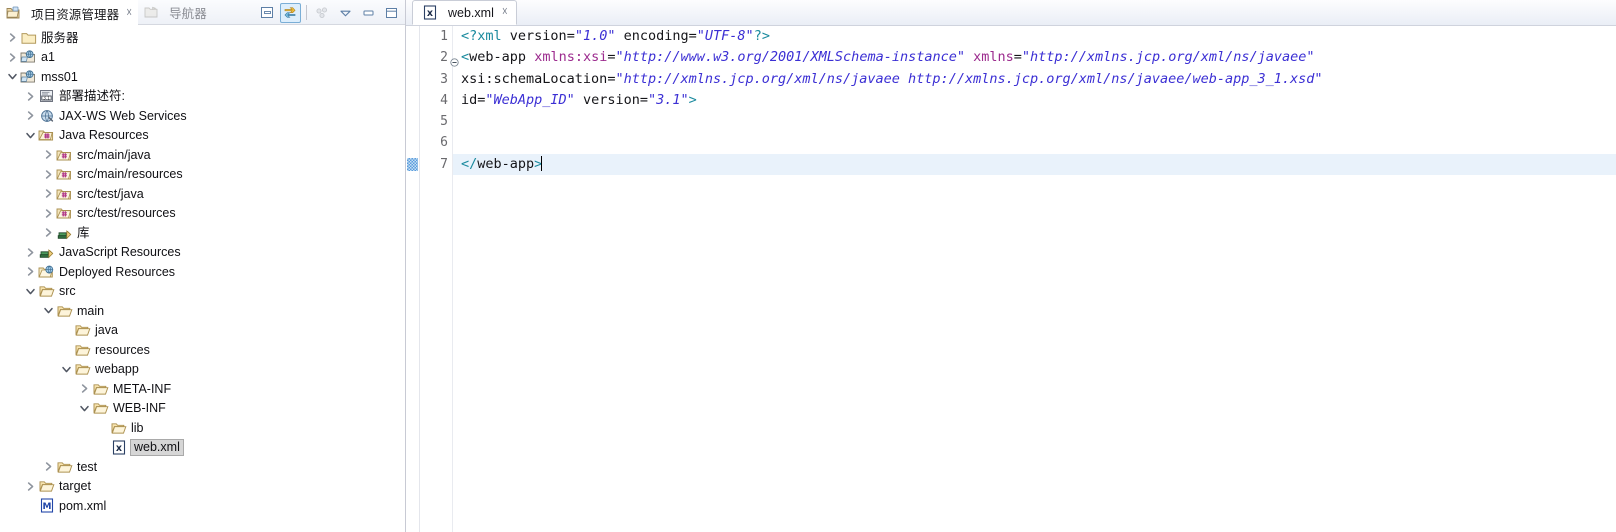  What do you see at coordinates (202, 467) in the screenshot?
I see `tree-item: test` at bounding box center [202, 467].